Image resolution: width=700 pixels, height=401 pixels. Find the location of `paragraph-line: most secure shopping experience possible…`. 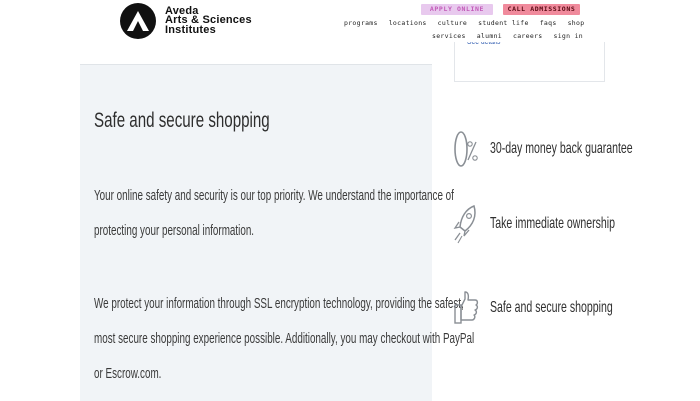

paragraph-line: most secure shopping experience possible… is located at coordinates (284, 339).